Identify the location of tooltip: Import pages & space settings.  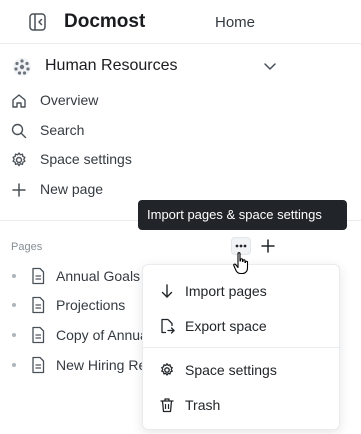
(242, 215).